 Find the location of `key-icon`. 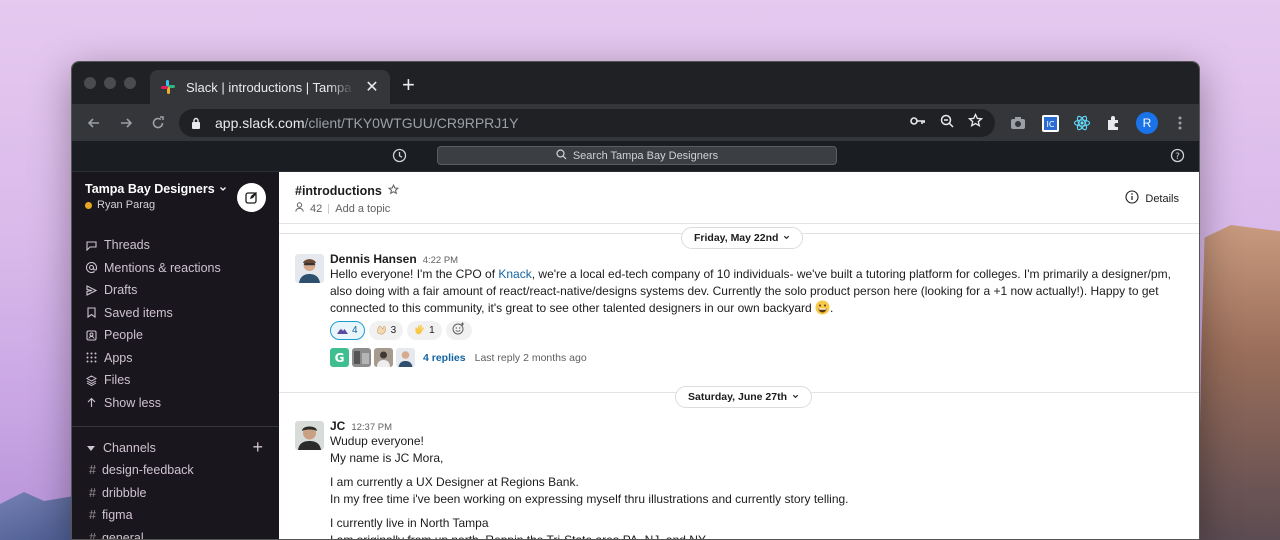

key-icon is located at coordinates (918, 123).